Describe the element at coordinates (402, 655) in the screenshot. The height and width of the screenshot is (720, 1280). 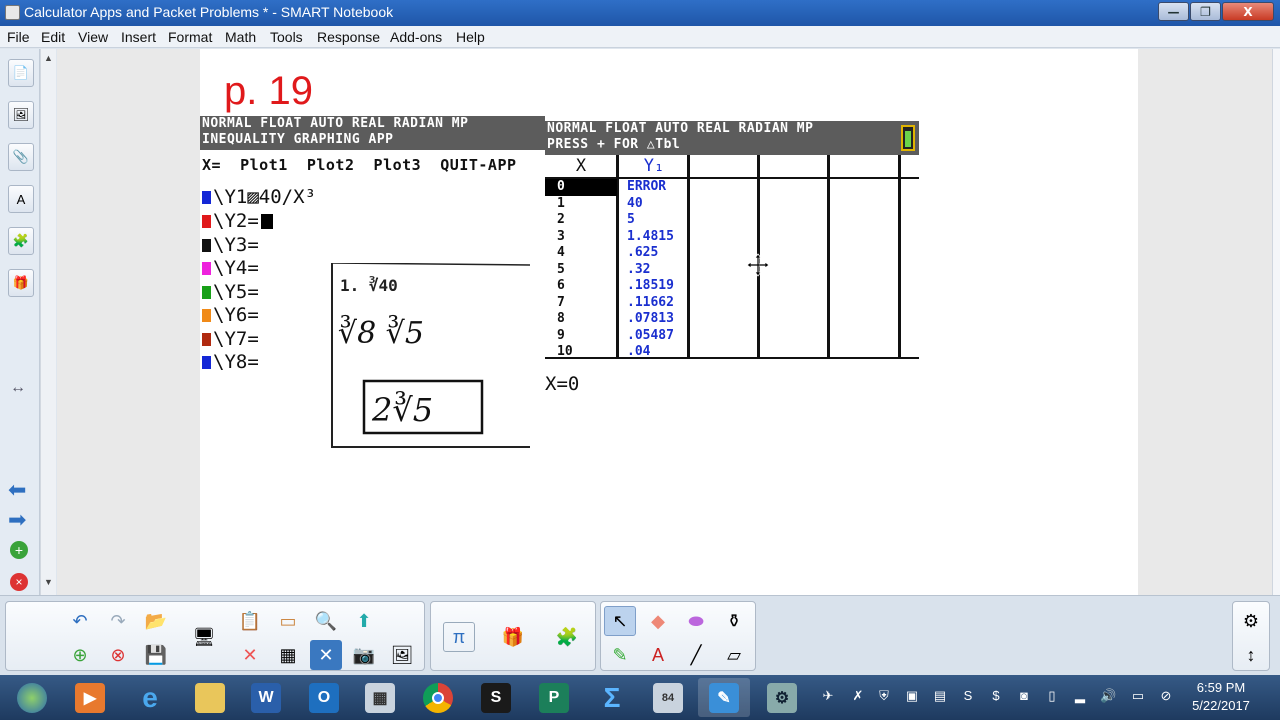
I see `capture-icon: 🖼` at that location.